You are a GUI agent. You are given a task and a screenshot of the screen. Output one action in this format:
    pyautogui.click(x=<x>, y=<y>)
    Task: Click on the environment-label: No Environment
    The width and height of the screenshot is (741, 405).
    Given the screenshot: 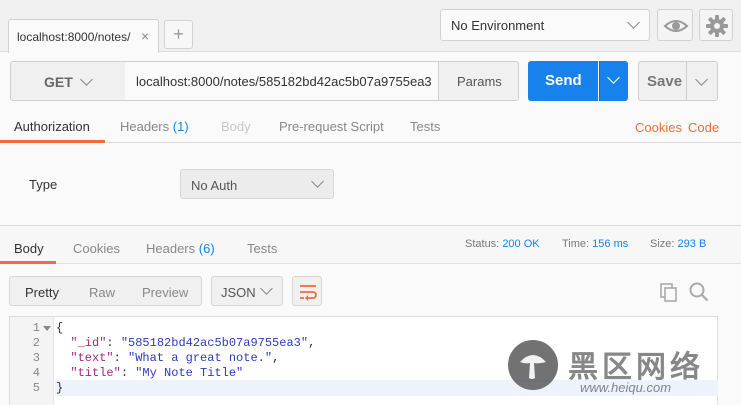 What is the action you would take?
    pyautogui.click(x=498, y=25)
    